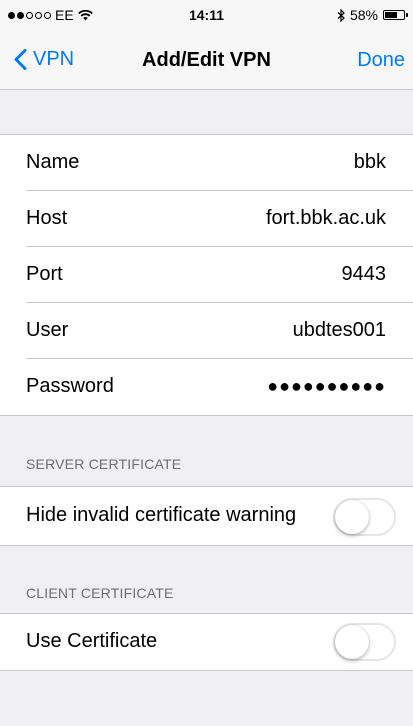 The width and height of the screenshot is (413, 726). I want to click on use-certificate-toggle, so click(364, 642).